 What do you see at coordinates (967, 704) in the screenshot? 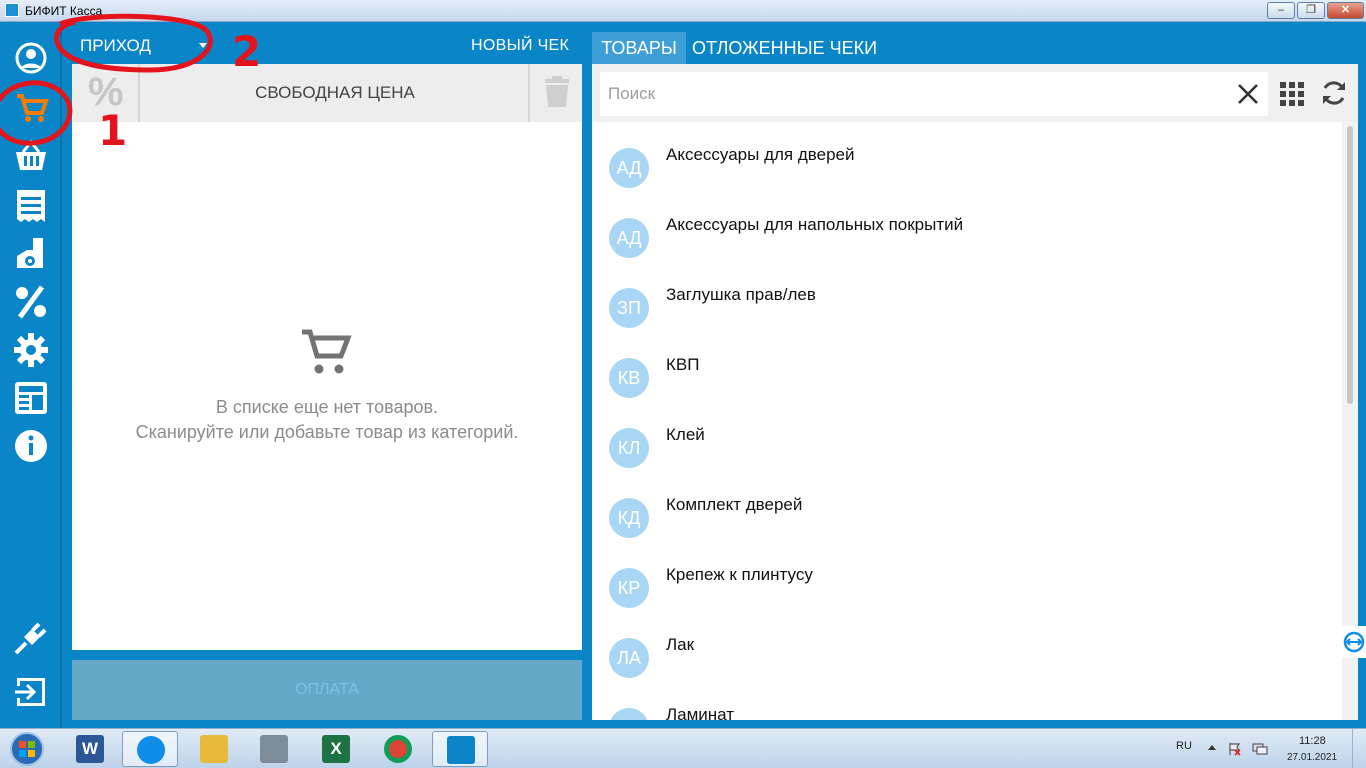
I see `list-item: ЛА Ламинат` at bounding box center [967, 704].